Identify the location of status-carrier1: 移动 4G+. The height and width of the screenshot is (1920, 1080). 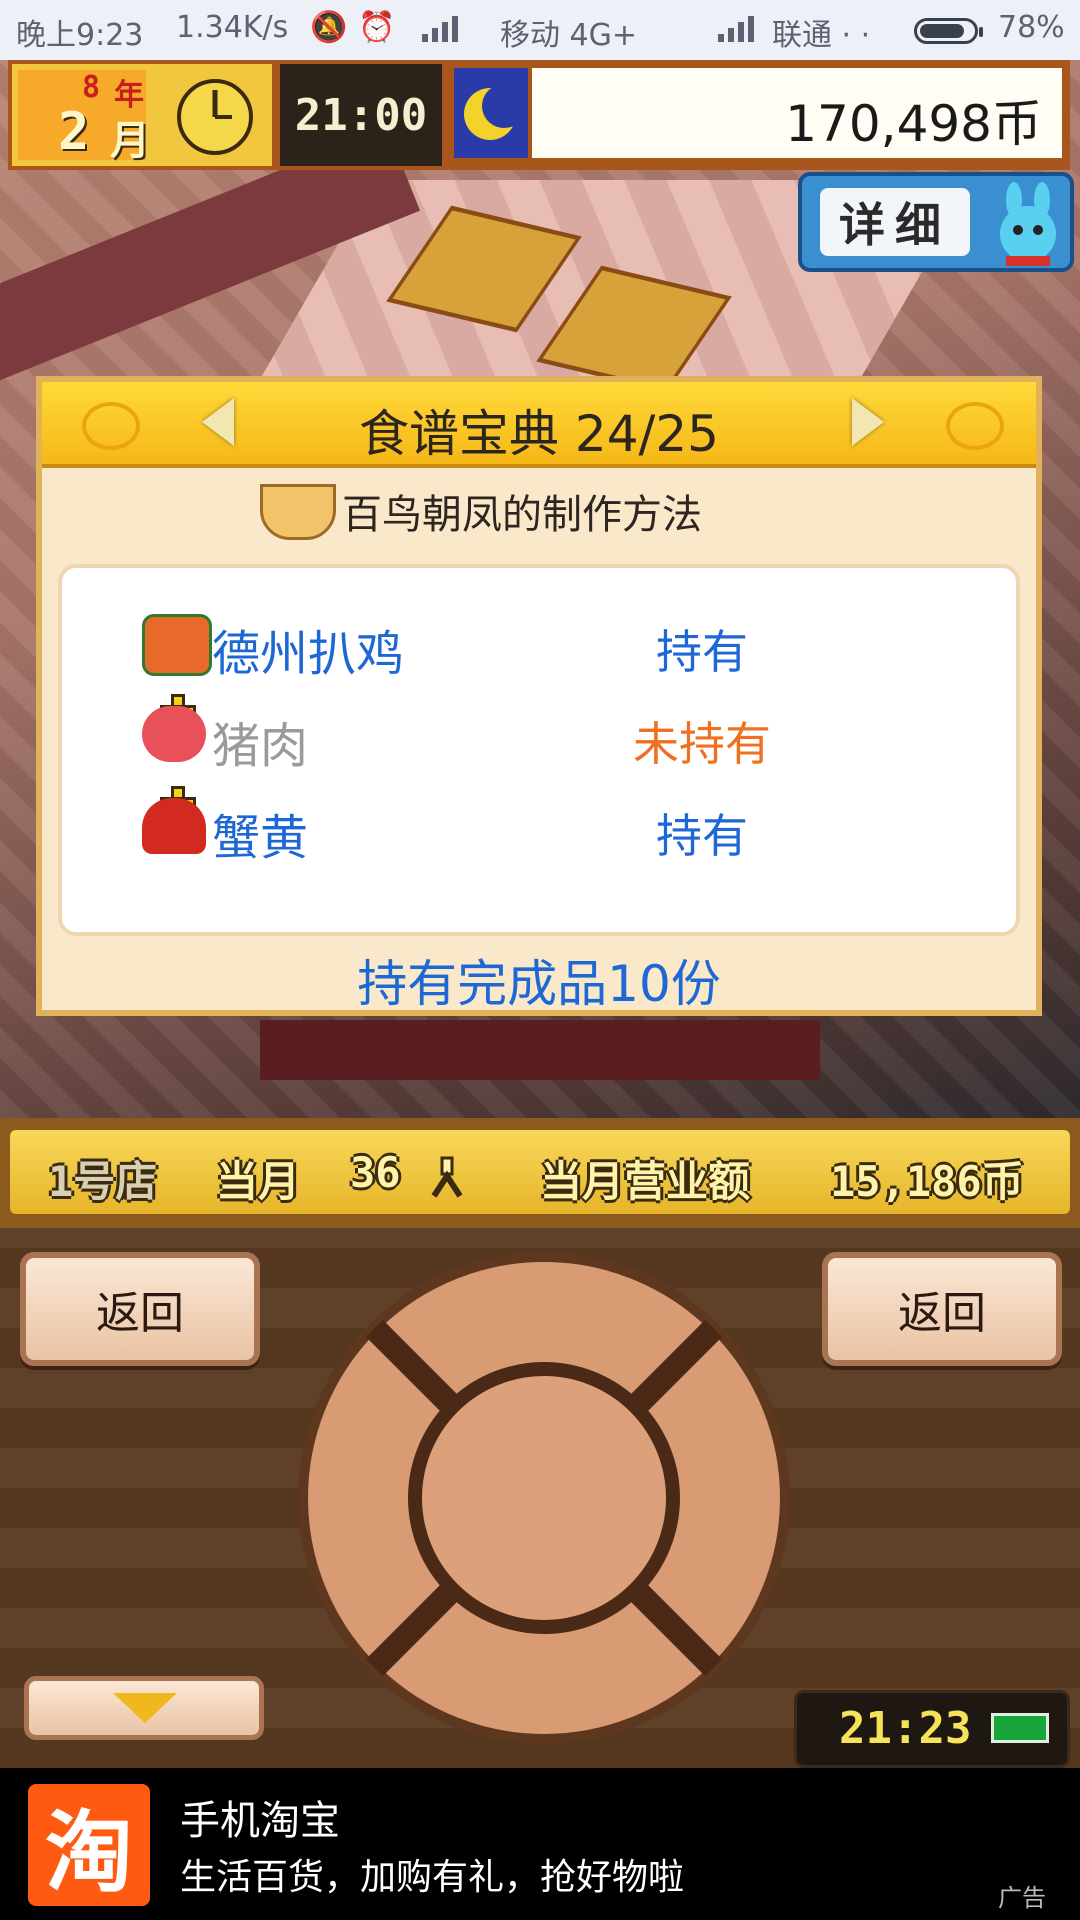
(569, 35).